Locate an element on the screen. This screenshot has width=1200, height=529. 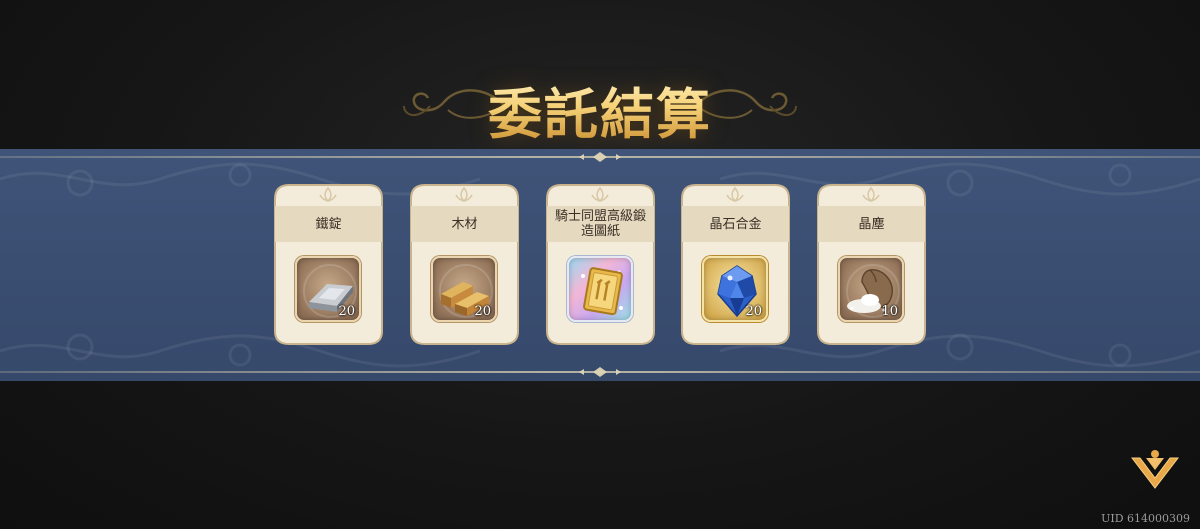
user-id-label: UID 614000309 is located at coordinates (1145, 518).